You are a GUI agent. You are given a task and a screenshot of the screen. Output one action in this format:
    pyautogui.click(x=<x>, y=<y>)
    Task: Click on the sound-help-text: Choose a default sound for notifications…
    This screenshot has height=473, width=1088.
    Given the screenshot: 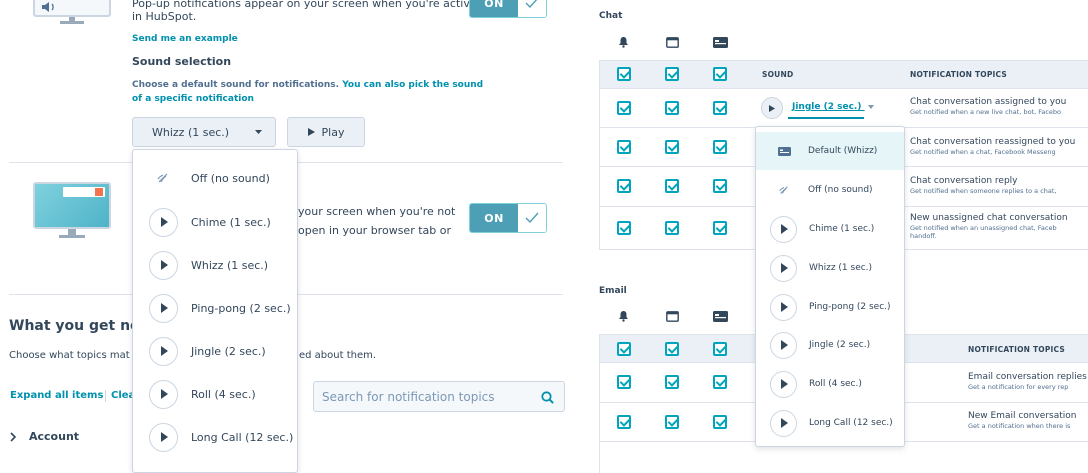 What is the action you would take?
    pyautogui.click(x=236, y=85)
    